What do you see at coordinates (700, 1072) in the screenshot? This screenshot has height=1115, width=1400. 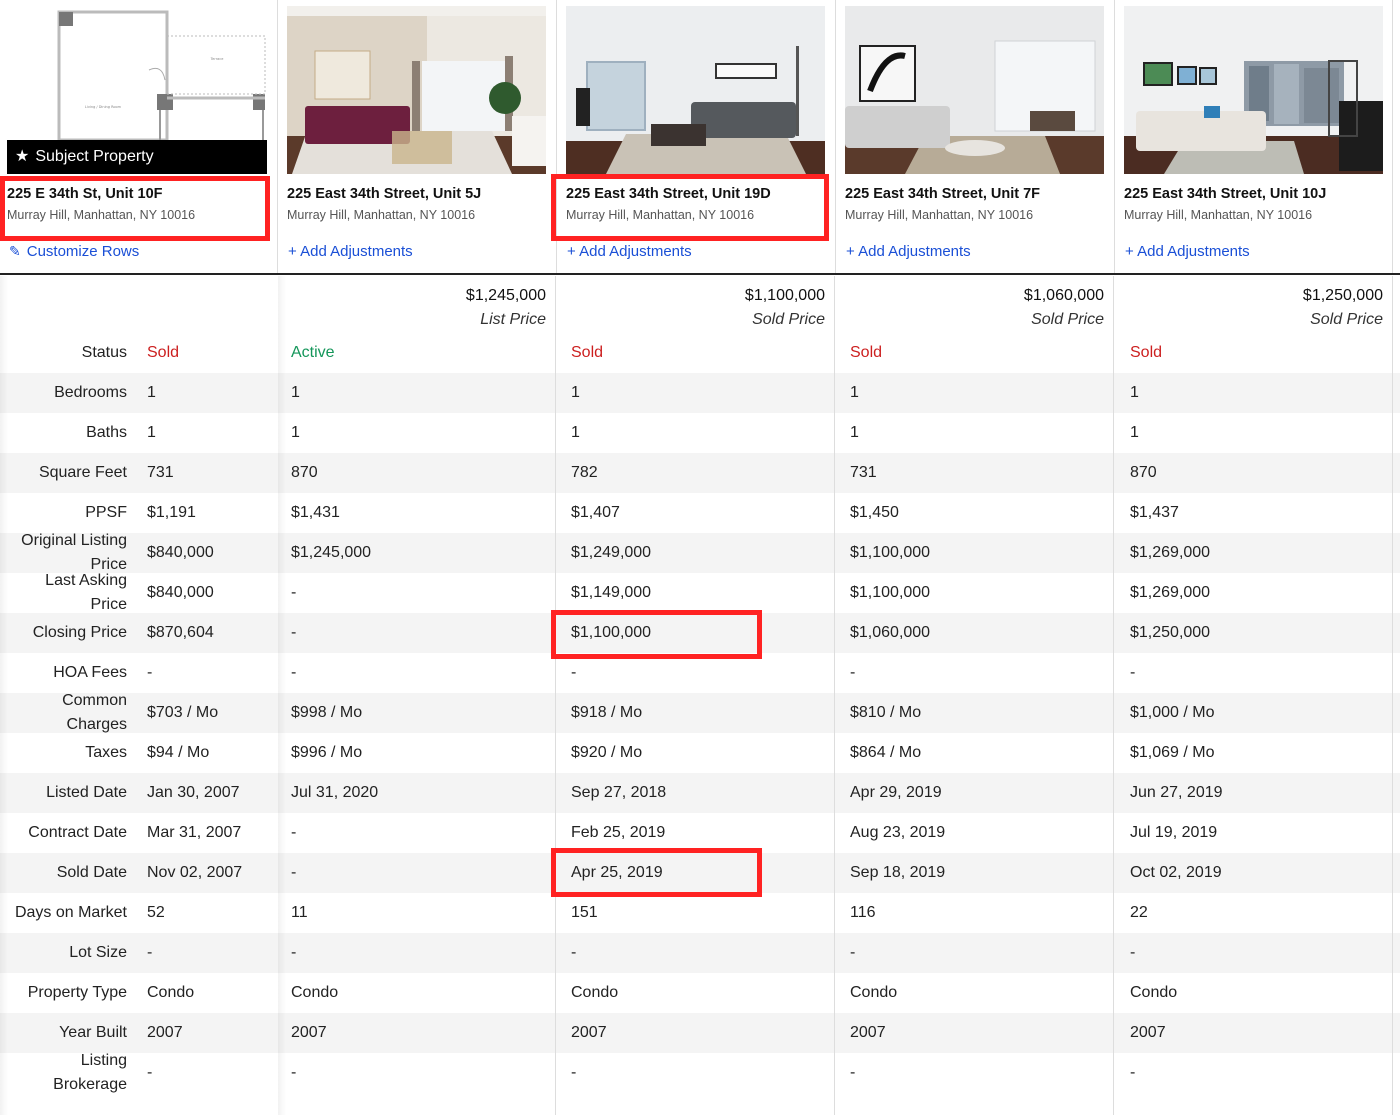 I see `table-row-listing-brokerage: Listing Brokerage - - - - -` at bounding box center [700, 1072].